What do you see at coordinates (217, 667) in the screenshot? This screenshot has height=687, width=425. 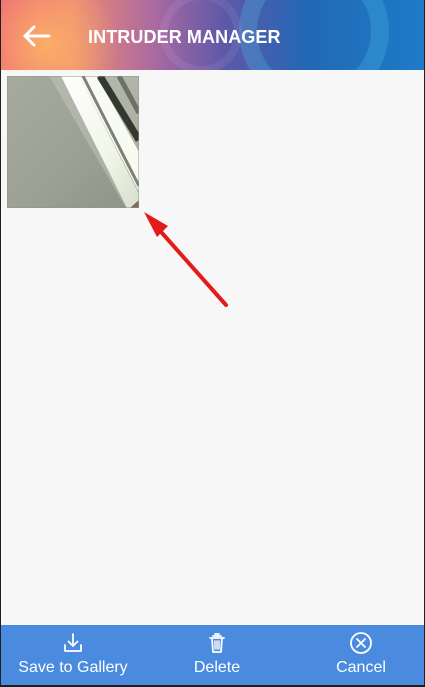 I see `delete-label: Delete` at bounding box center [217, 667].